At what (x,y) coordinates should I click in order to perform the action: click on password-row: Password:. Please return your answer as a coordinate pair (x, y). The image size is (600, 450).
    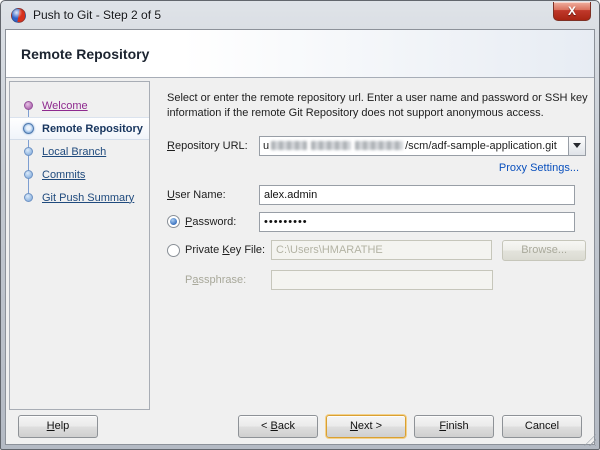
    Looking at the image, I should click on (376, 221).